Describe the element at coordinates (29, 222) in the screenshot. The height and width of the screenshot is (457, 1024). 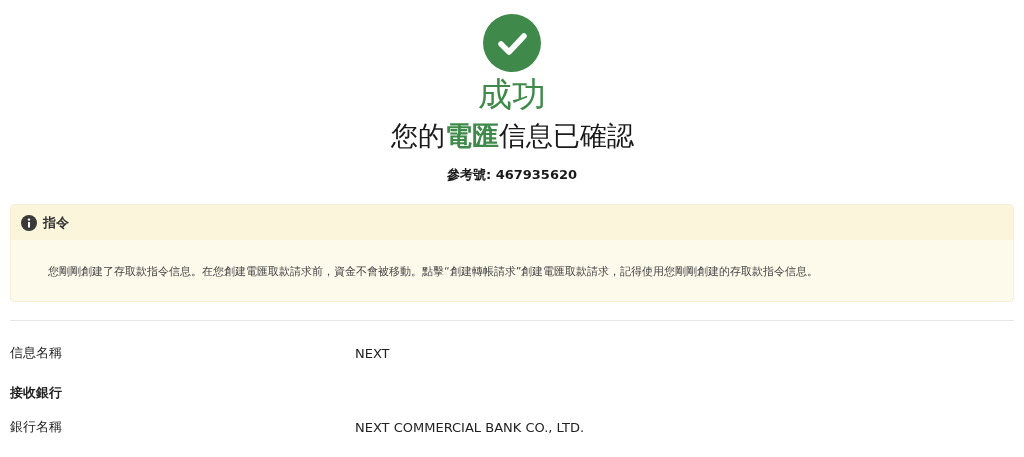
I see `info-icon` at that location.